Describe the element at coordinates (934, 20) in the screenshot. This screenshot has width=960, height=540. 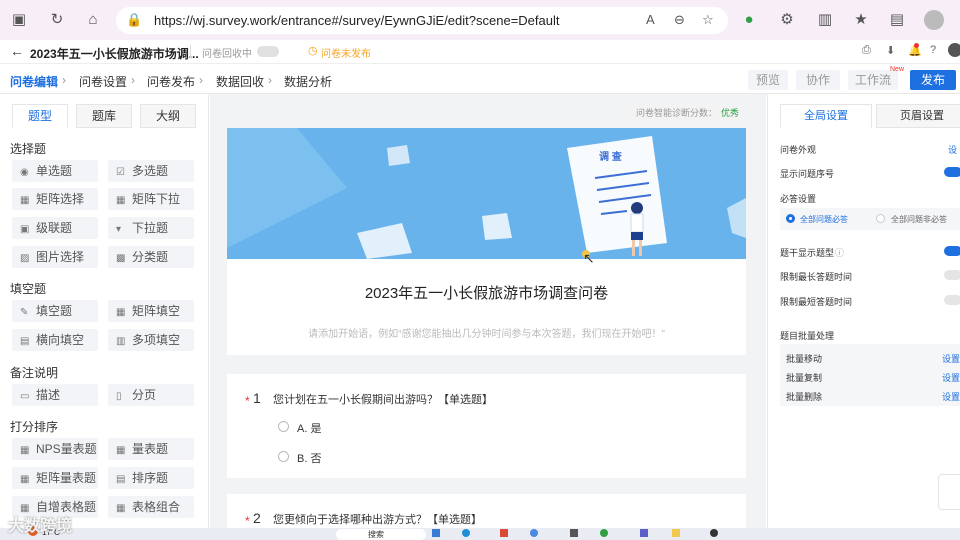
I see `profile-avatar` at that location.